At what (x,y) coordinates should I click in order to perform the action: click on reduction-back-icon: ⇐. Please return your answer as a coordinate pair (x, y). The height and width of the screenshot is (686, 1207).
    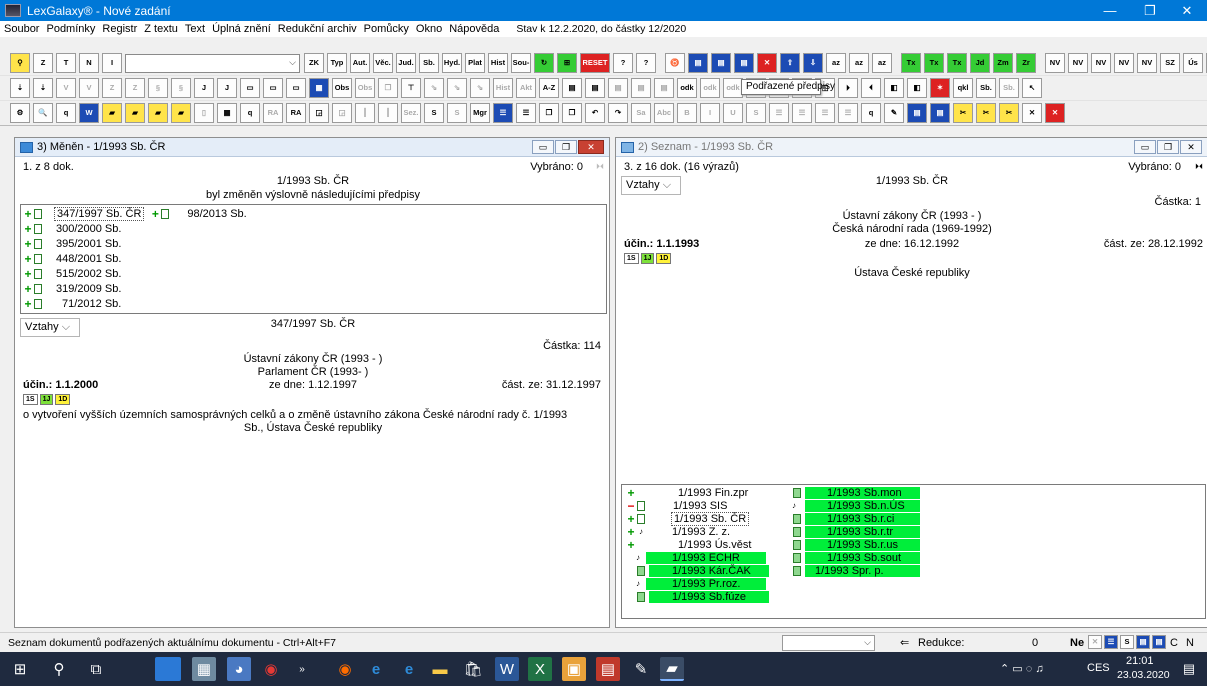
    Looking at the image, I should click on (904, 642).